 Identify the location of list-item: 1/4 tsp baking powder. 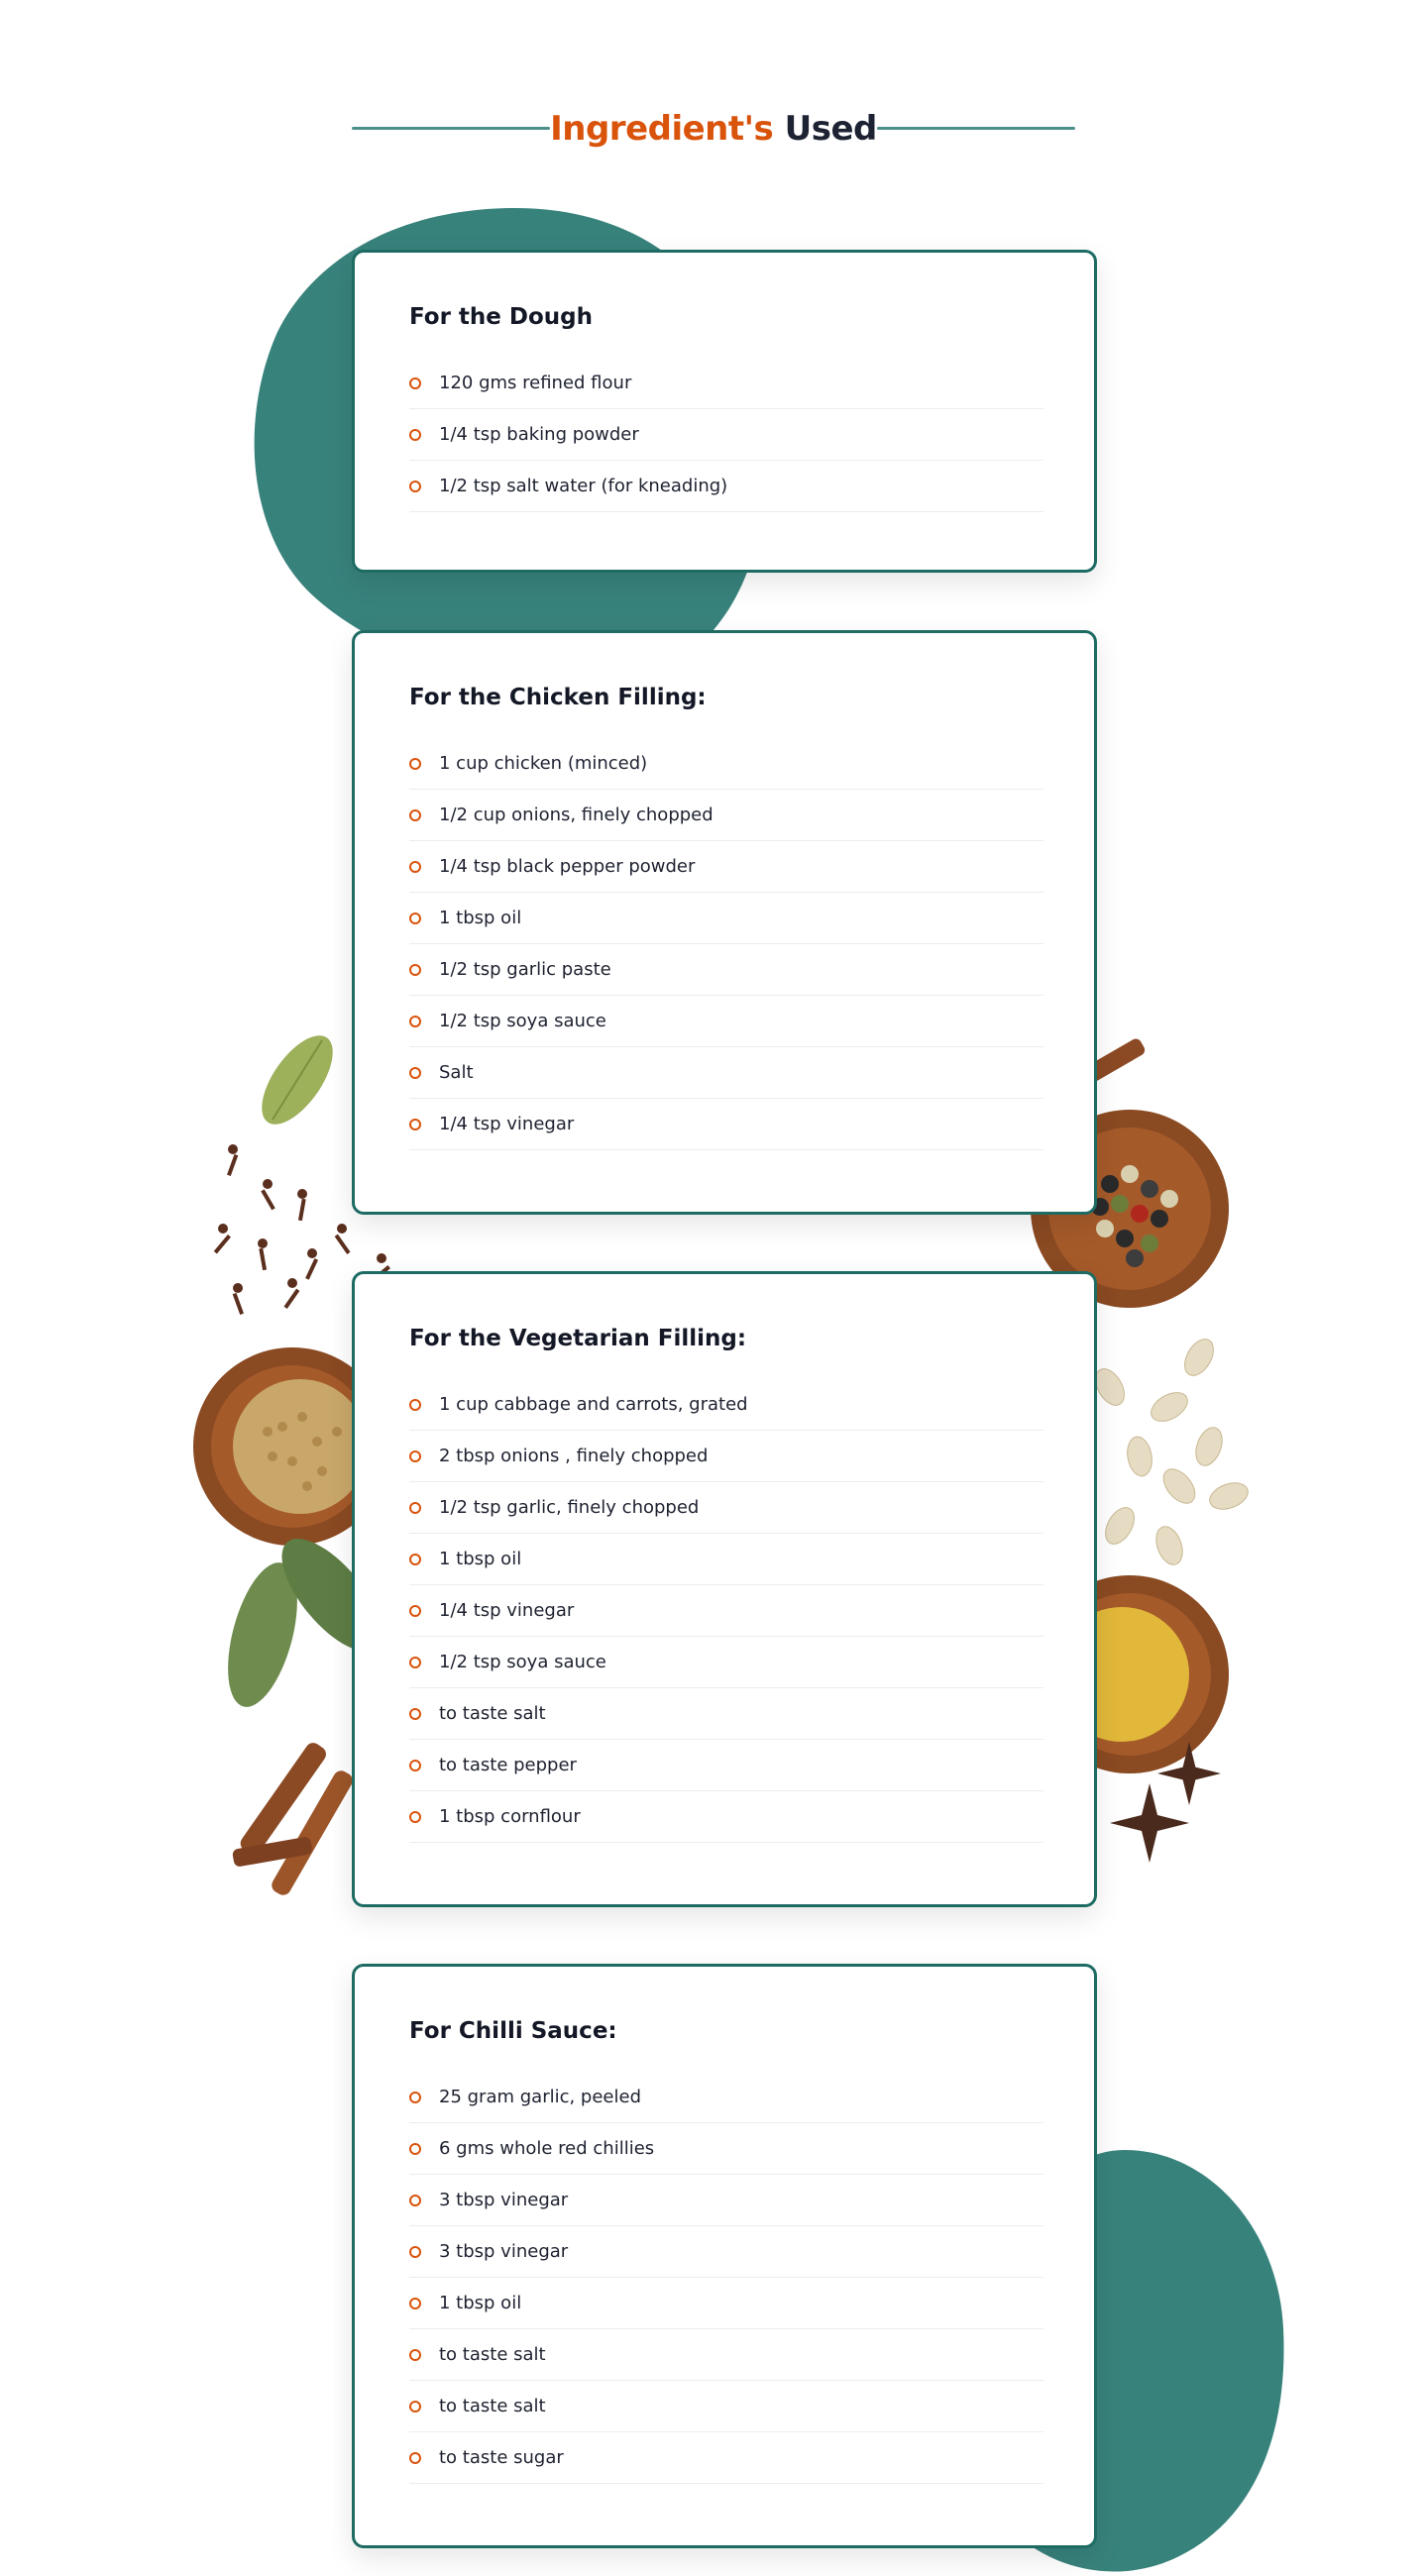
(726, 435).